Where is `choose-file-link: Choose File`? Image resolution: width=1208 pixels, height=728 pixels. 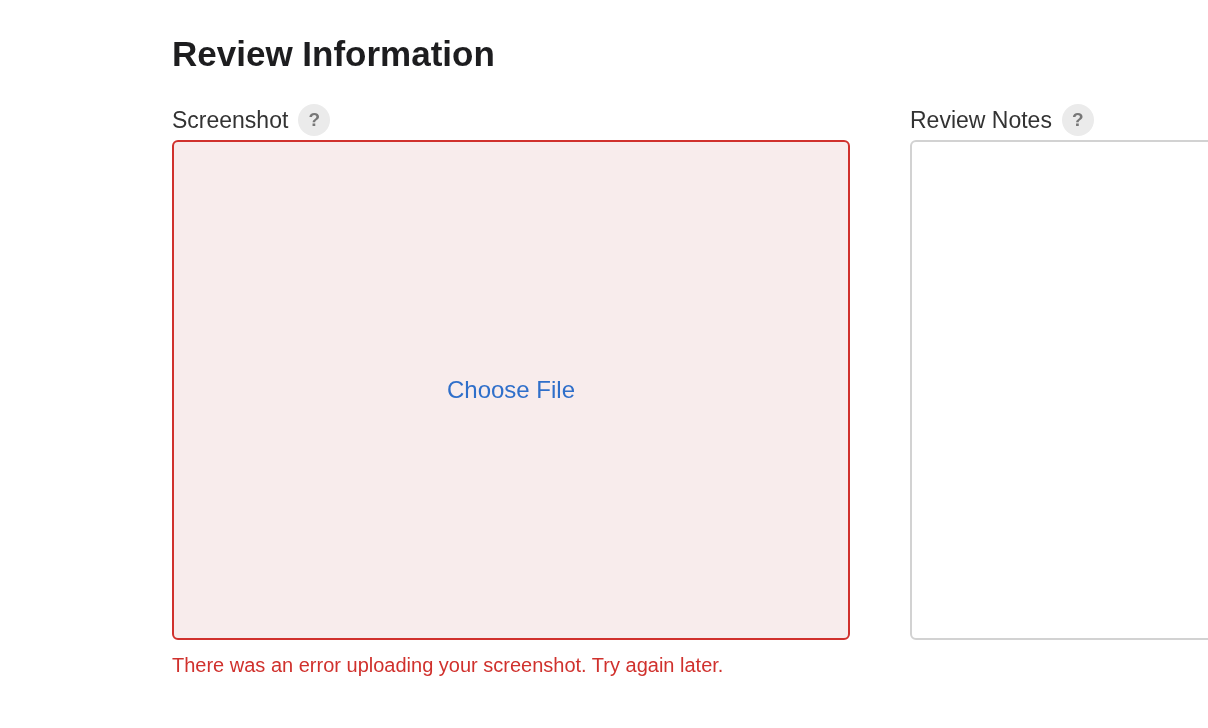 choose-file-link: Choose File is located at coordinates (511, 390).